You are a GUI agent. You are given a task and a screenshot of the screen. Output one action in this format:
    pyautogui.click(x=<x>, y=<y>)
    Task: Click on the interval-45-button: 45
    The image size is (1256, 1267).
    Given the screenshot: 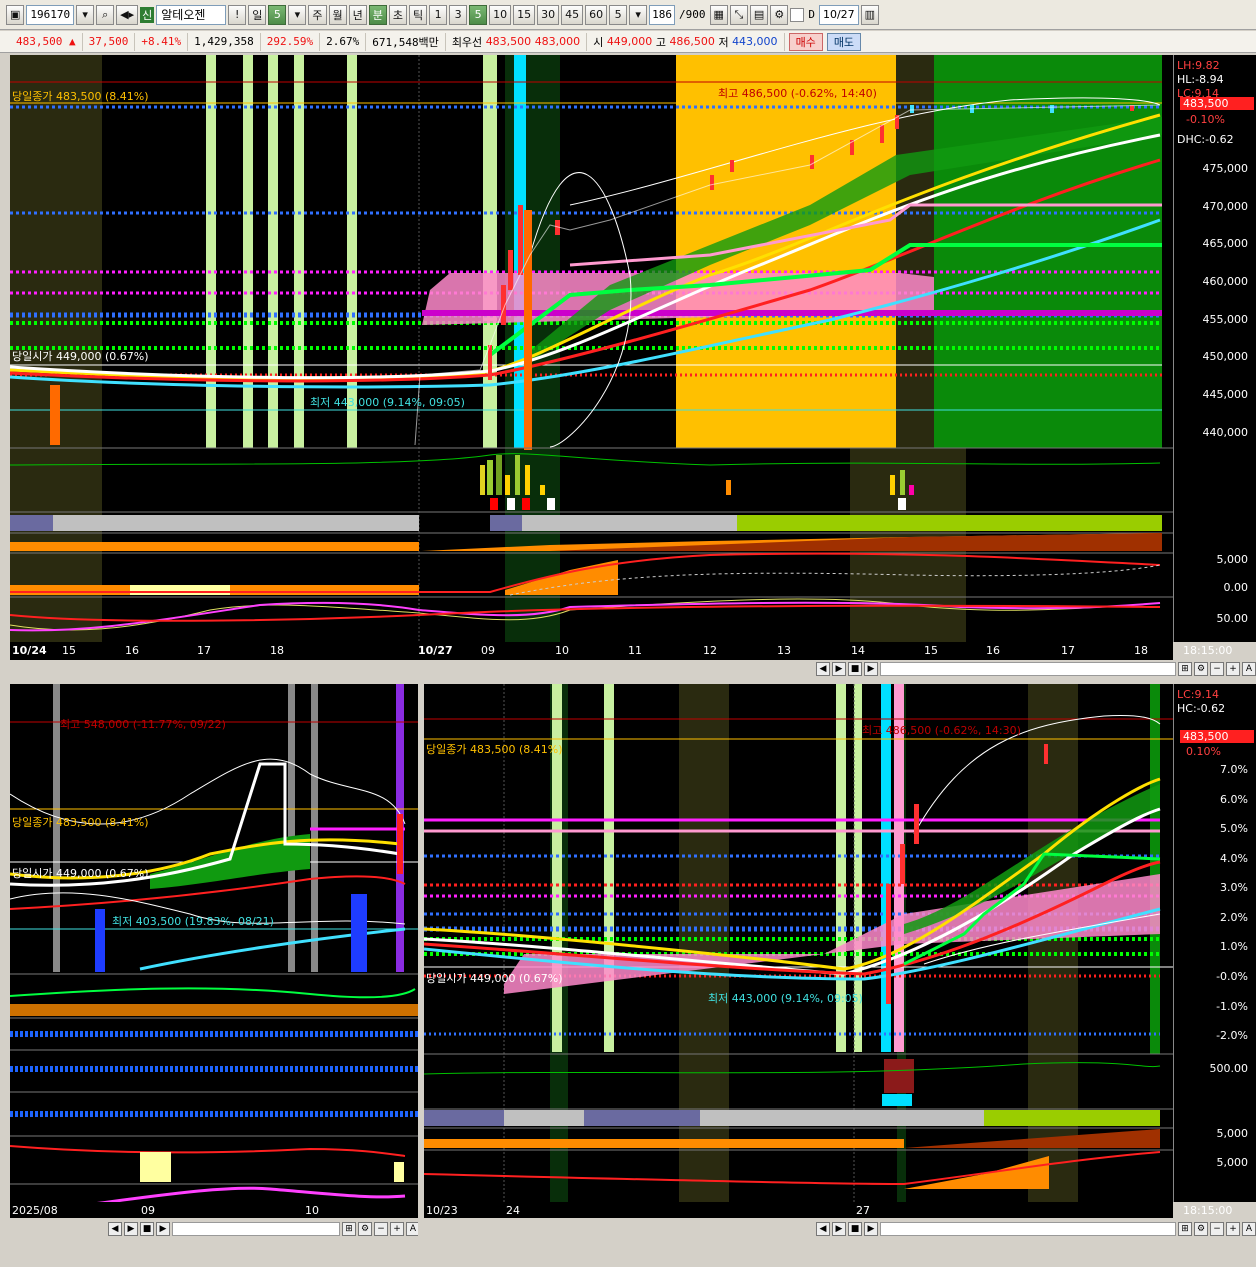 What is the action you would take?
    pyautogui.click(x=572, y=14)
    